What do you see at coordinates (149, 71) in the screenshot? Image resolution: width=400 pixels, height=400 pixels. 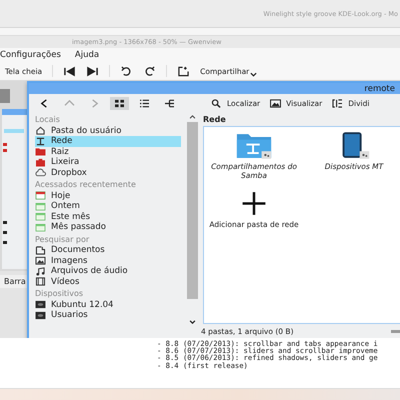 I see `rotate-right-icon` at bounding box center [149, 71].